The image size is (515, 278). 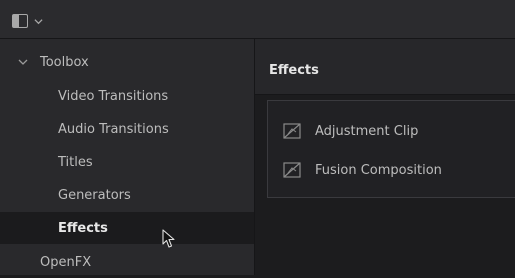 I want to click on sidebar-item-audio-transitions: Audio Transitions, so click(x=127, y=129).